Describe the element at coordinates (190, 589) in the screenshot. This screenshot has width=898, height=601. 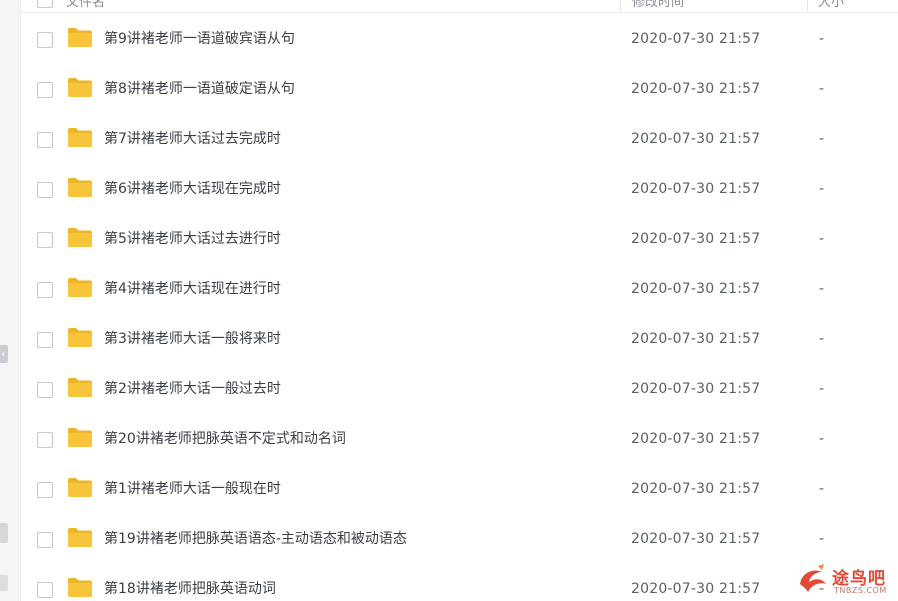
I see `file-name: 第18讲褚老师把脉英语动词` at that location.